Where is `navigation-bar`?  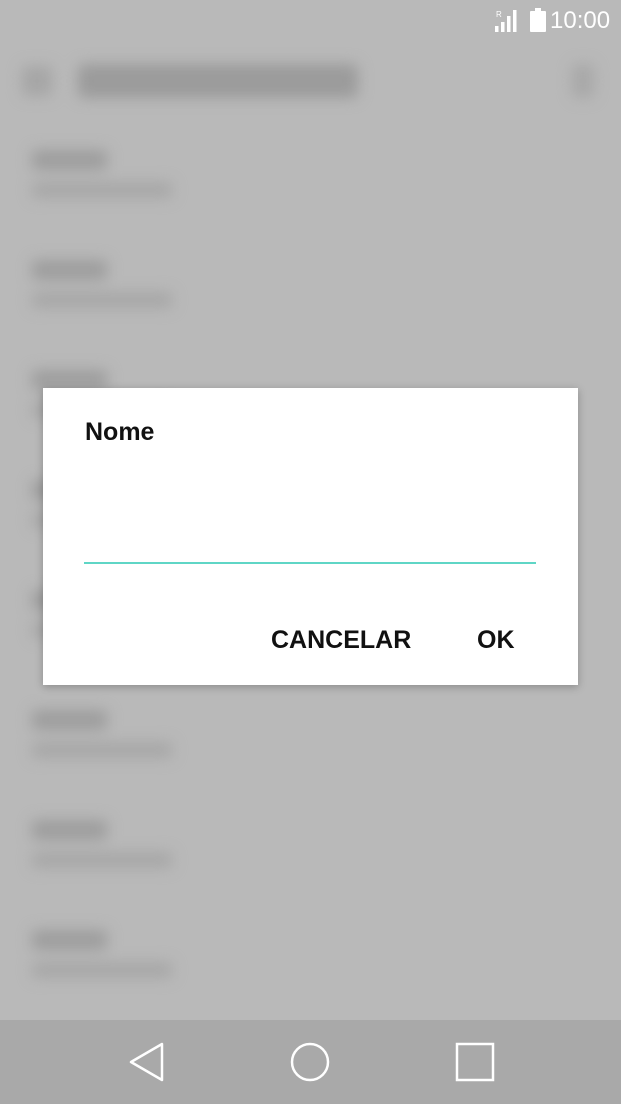
navigation-bar is located at coordinates (310, 1062).